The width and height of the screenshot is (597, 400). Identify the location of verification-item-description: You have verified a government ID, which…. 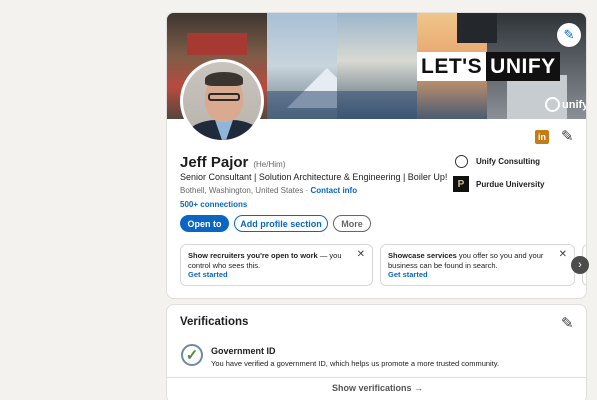
(355, 363).